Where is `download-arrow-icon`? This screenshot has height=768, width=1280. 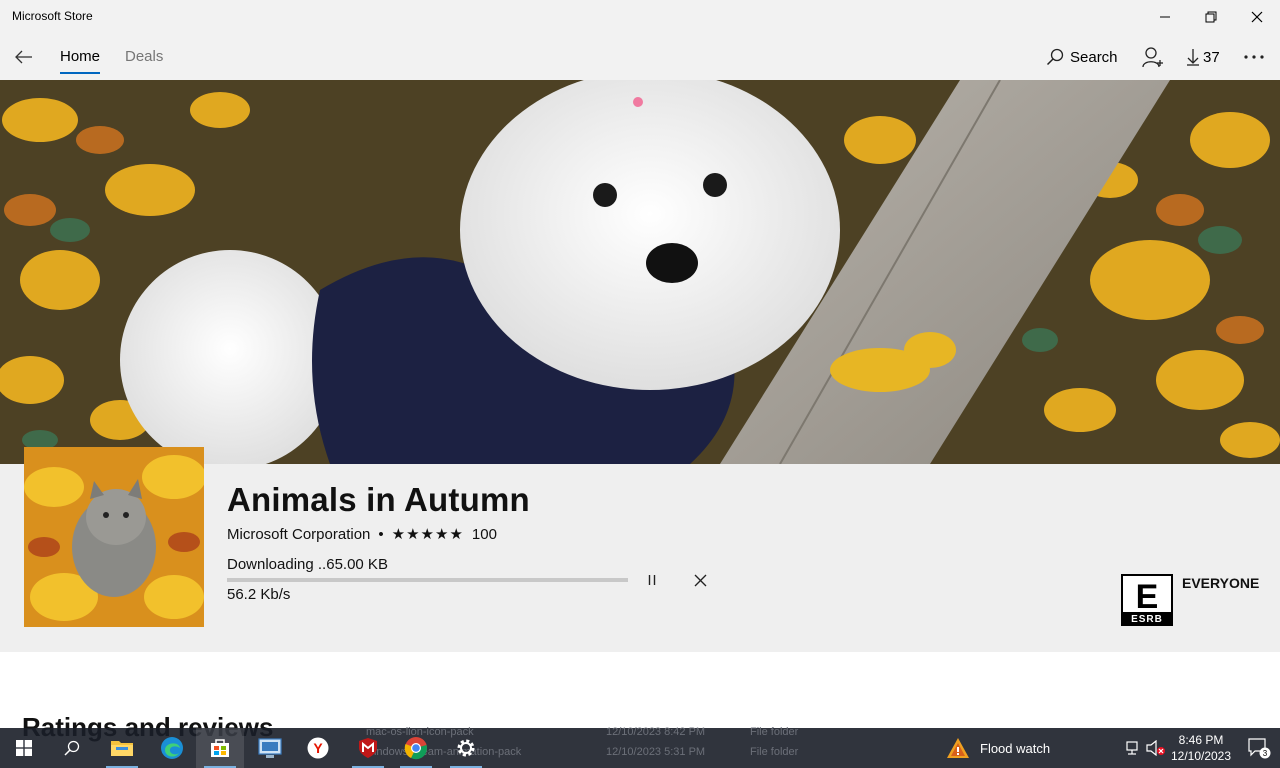
download-arrow-icon is located at coordinates (1193, 57).